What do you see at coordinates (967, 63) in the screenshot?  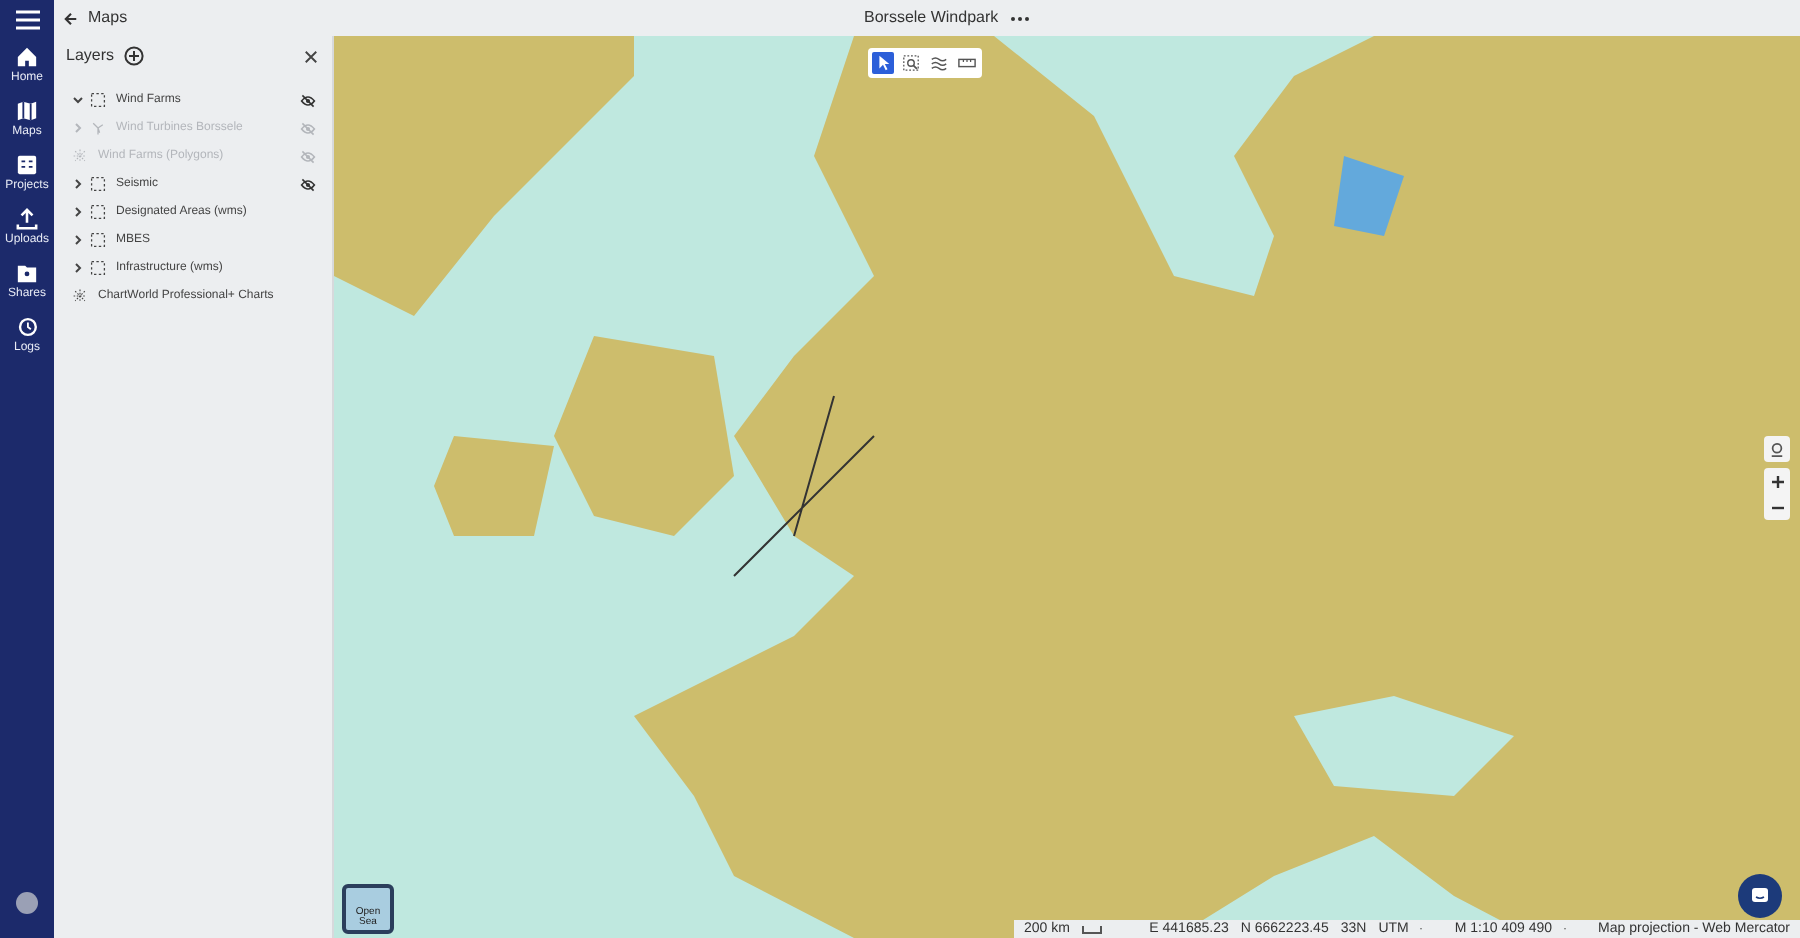 I see `ruler-icon` at bounding box center [967, 63].